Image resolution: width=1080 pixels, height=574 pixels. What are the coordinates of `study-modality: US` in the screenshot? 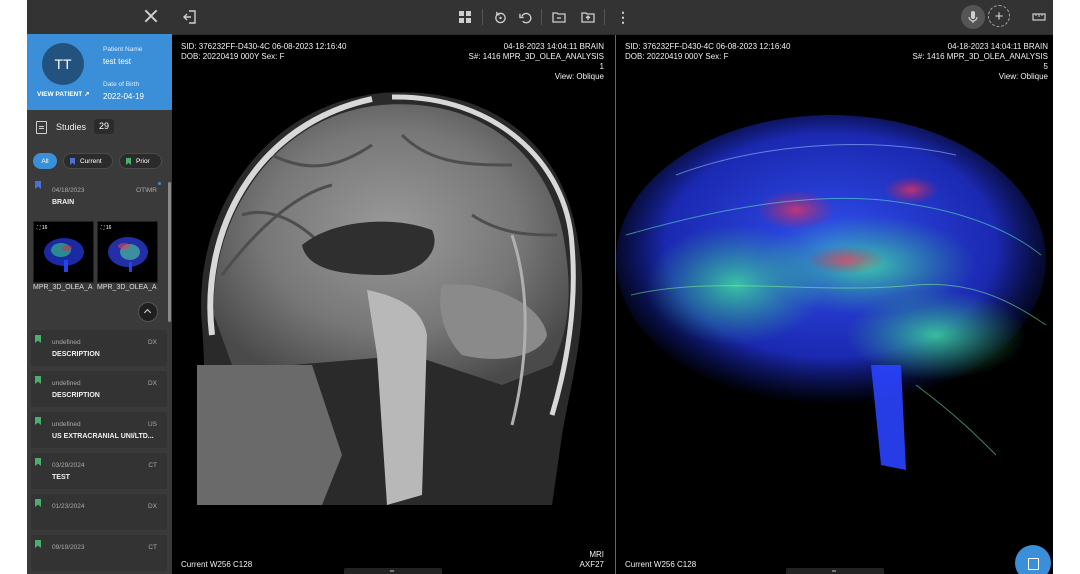 It's located at (152, 424).